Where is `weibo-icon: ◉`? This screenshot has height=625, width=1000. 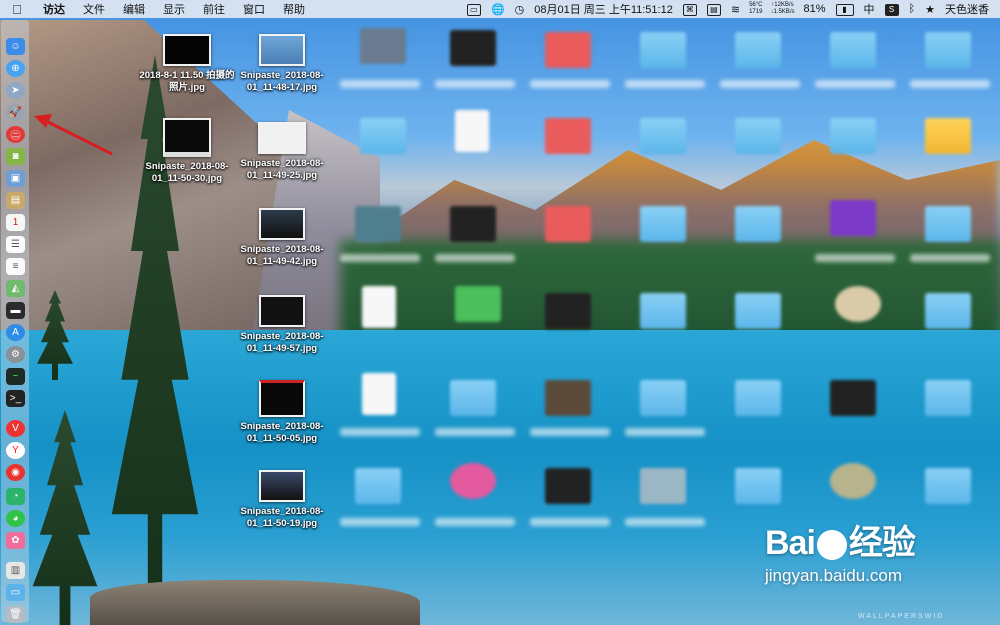
weibo-icon: ◉ is located at coordinates (15, 472).